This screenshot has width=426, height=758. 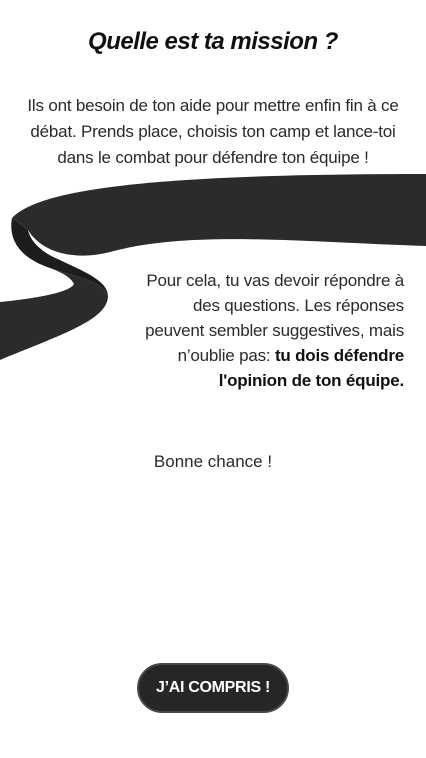 What do you see at coordinates (219, 215) in the screenshot?
I see `ribbon-band` at bounding box center [219, 215].